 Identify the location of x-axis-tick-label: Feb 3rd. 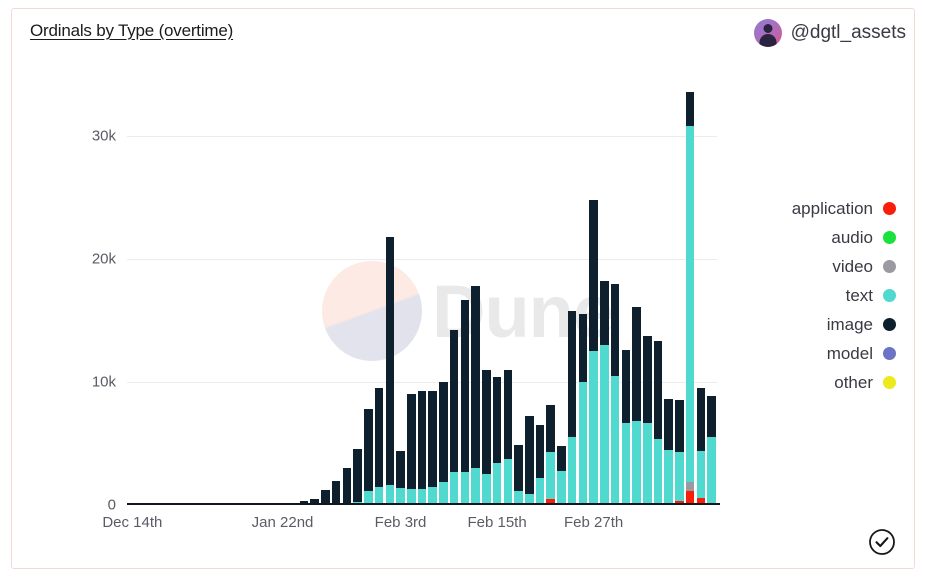
(400, 522).